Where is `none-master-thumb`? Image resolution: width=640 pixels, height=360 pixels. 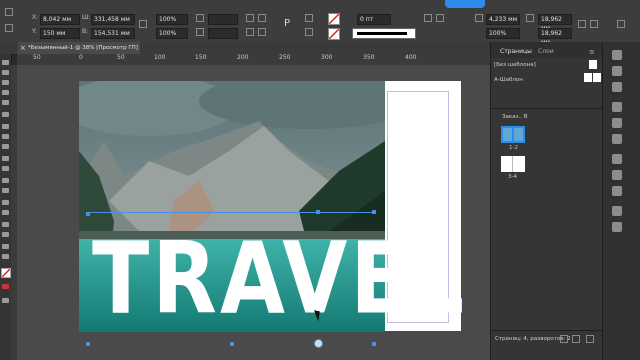
none-master-thumb is located at coordinates (593, 64).